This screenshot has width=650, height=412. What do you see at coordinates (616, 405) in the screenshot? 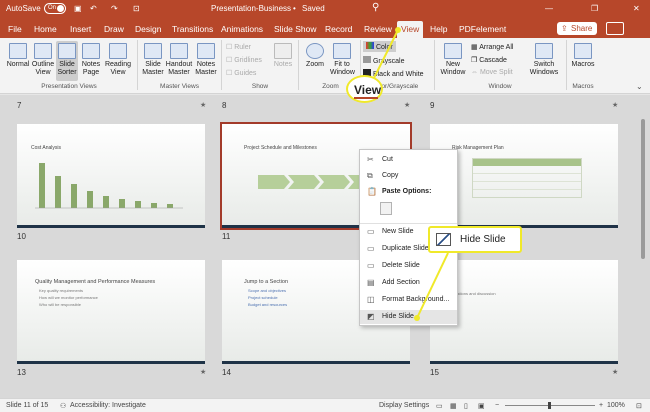
I see `zoom-level: 100%` at bounding box center [616, 405].